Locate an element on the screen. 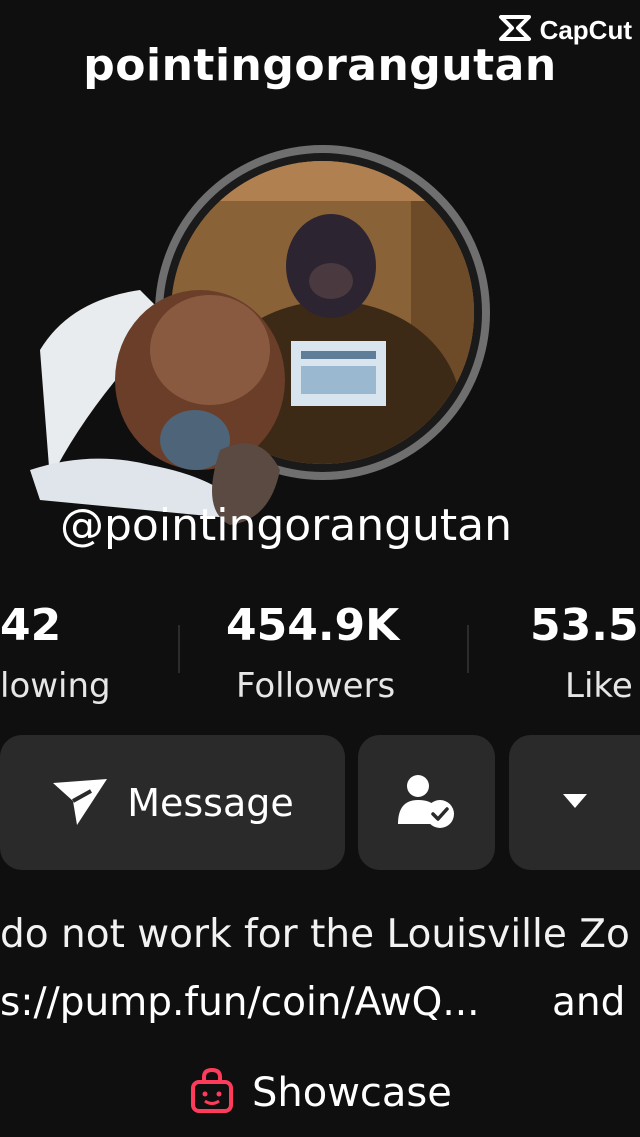  following-label: lowing is located at coordinates (55, 686).